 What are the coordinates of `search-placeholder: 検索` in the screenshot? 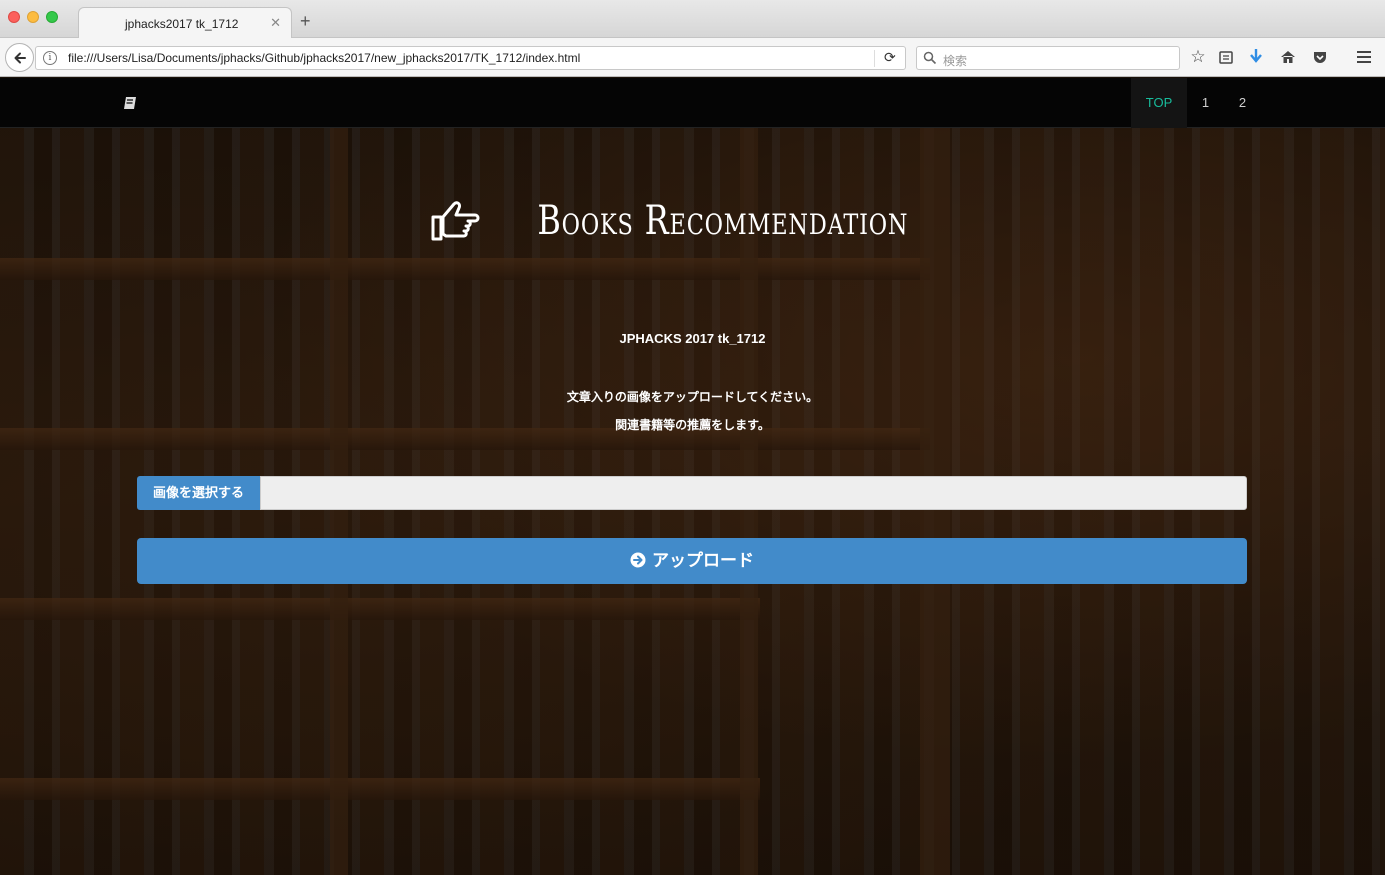 It's located at (955, 61).